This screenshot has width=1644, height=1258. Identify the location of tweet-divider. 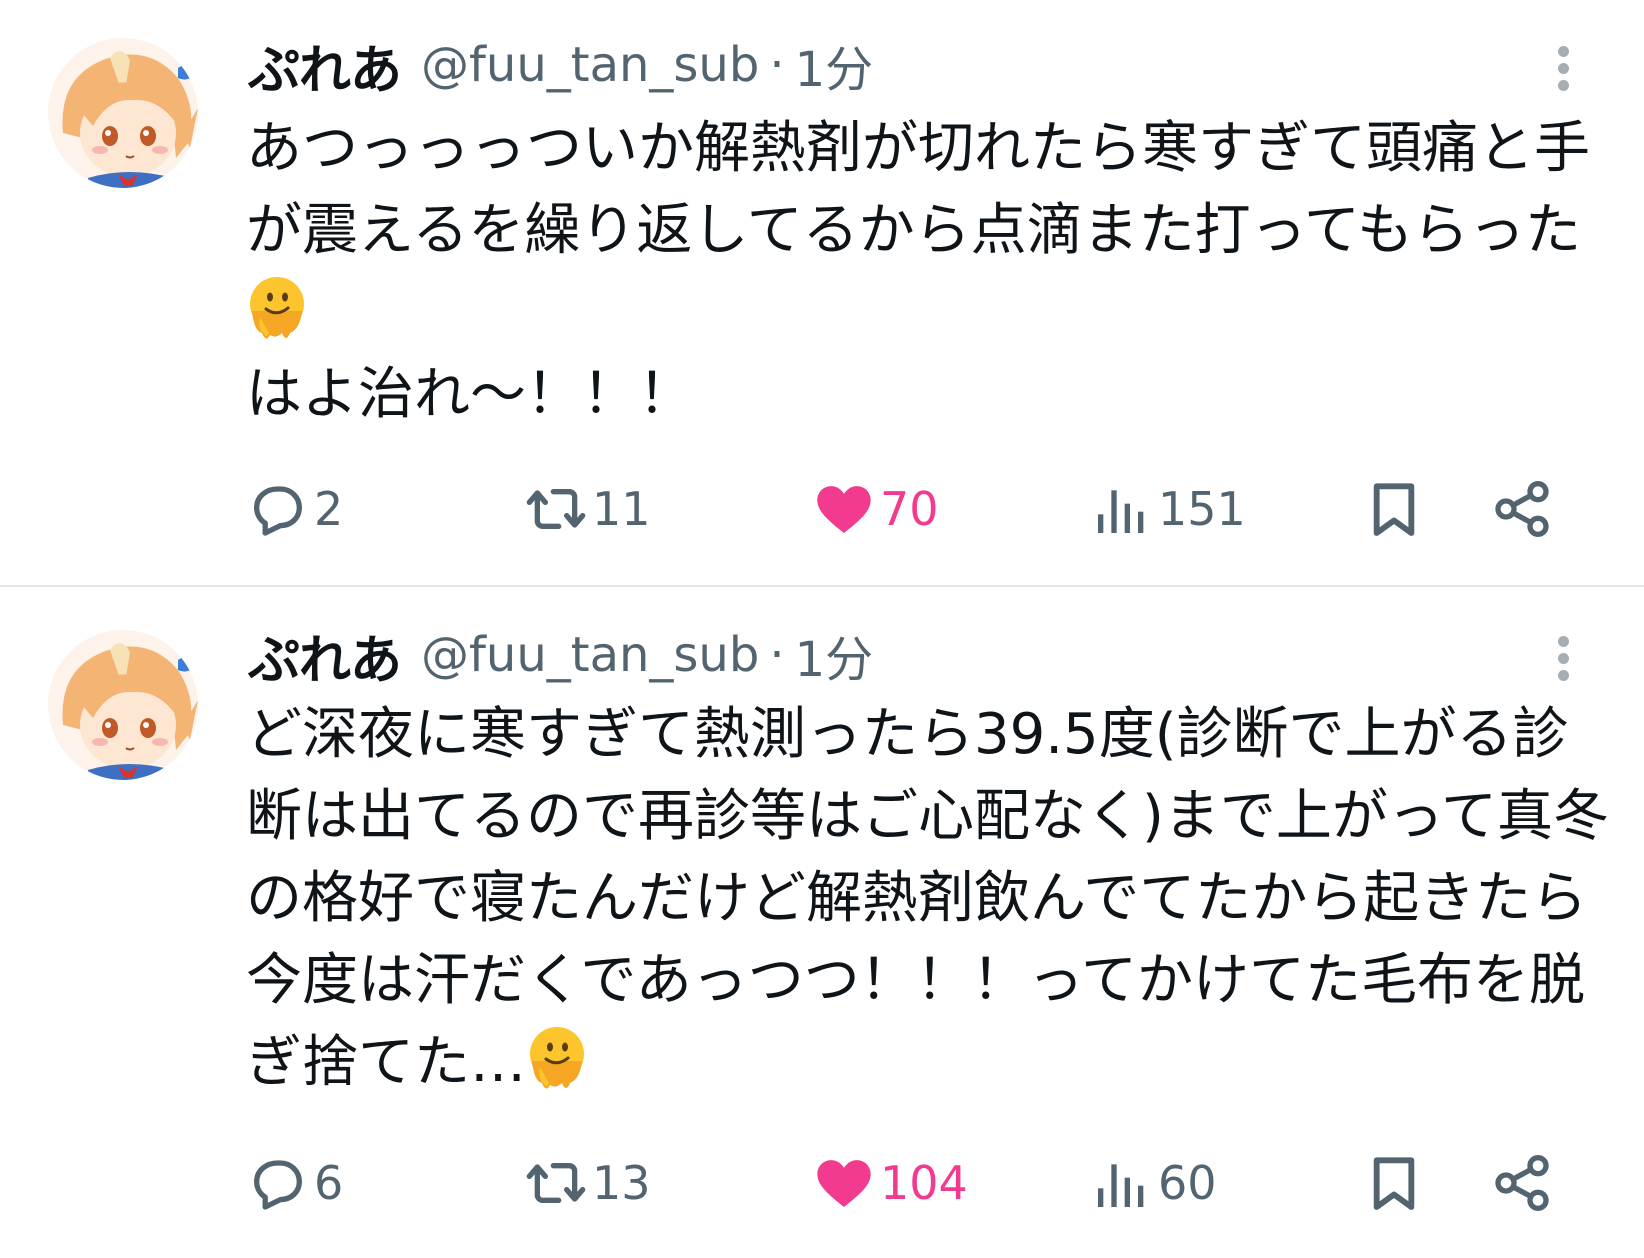
(822, 586).